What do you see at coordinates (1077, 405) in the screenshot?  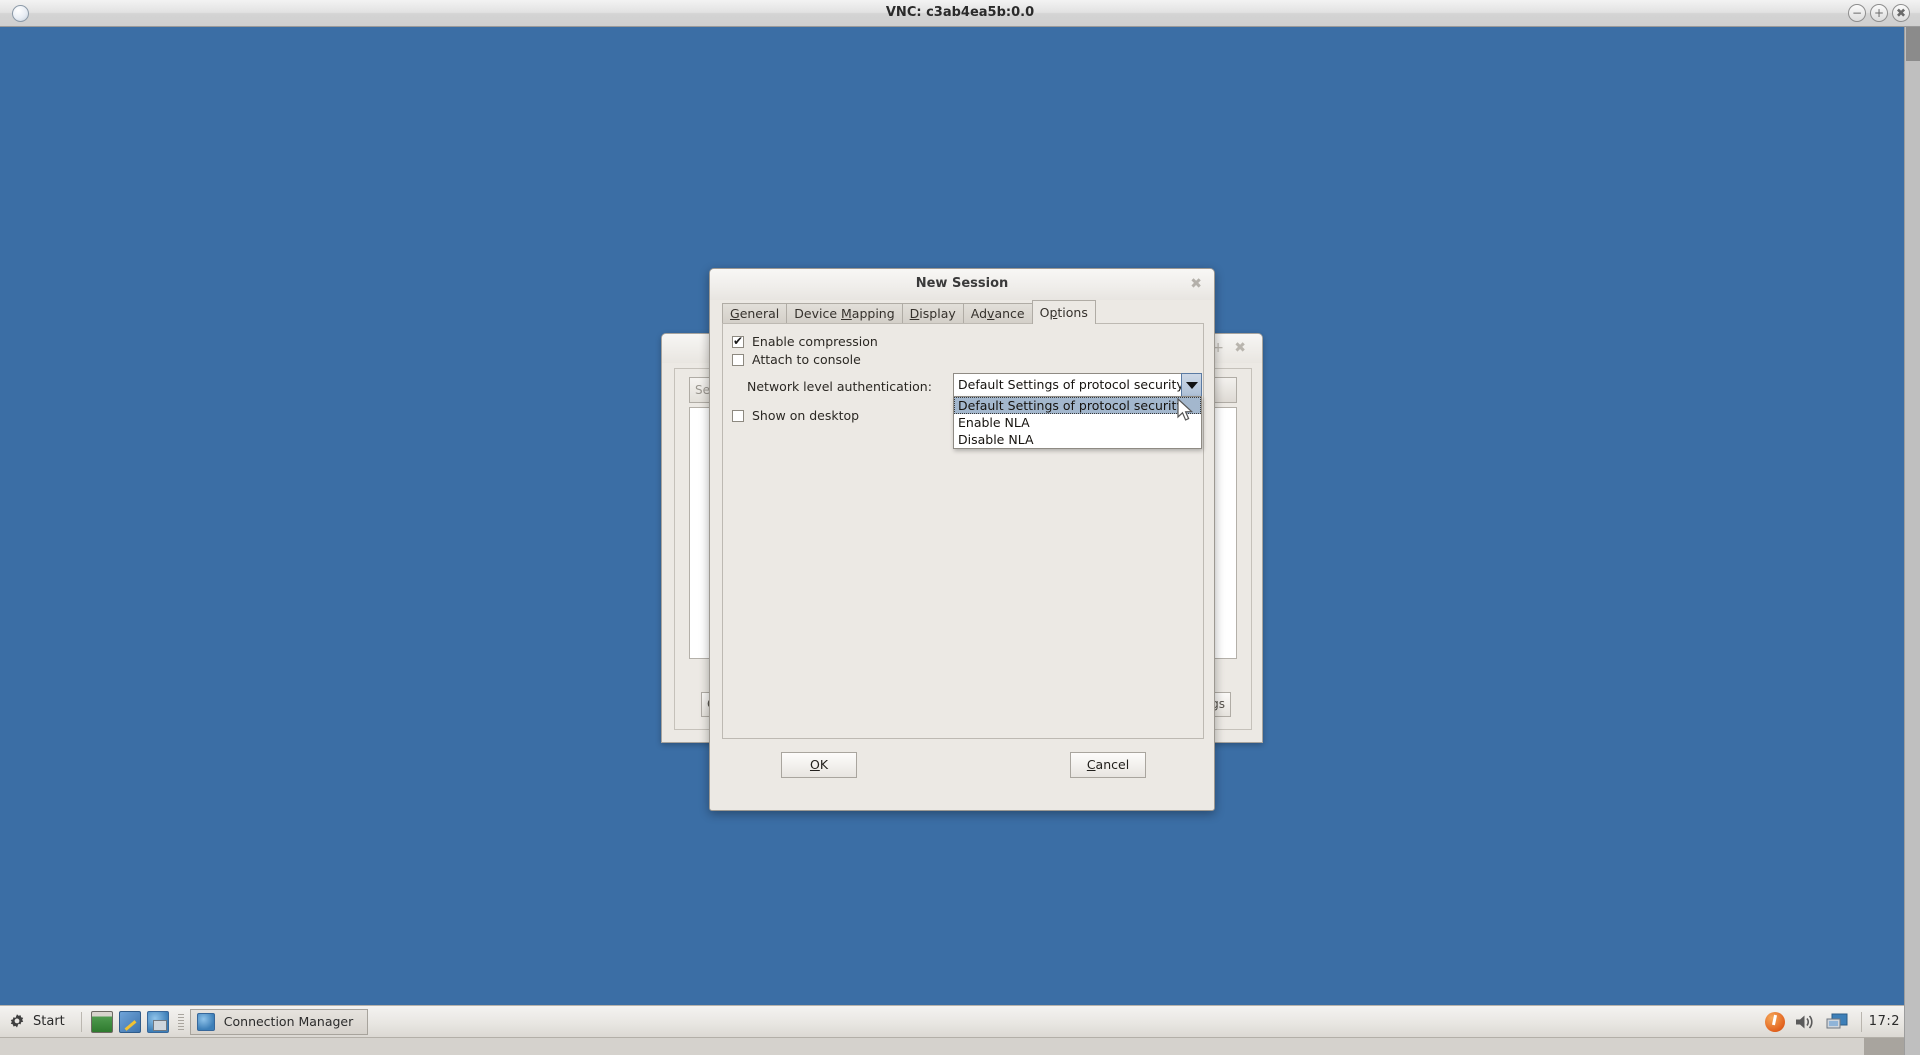 I see `dropdown-option-default-settings: Default Settings of protocol security` at bounding box center [1077, 405].